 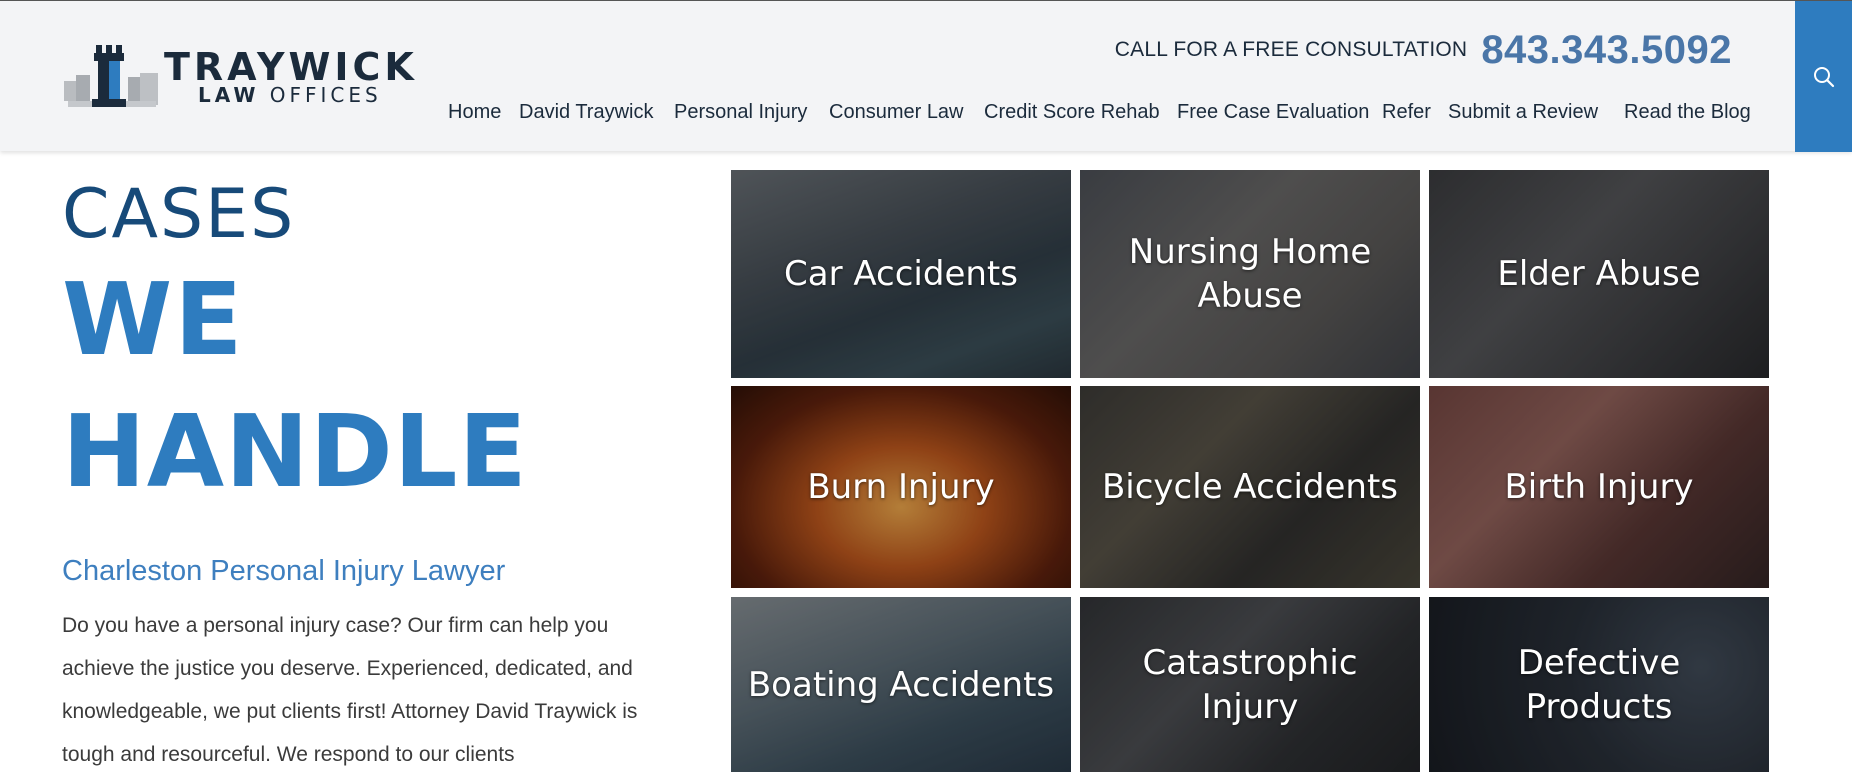 I want to click on nav-item-home: Home, so click(x=474, y=112).